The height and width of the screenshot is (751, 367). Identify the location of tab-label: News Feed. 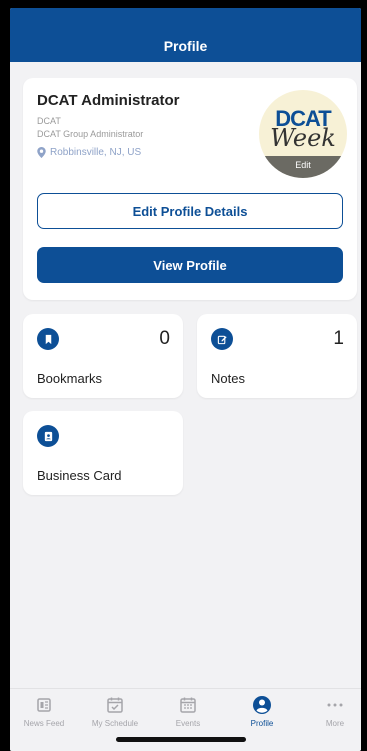
(44, 723).